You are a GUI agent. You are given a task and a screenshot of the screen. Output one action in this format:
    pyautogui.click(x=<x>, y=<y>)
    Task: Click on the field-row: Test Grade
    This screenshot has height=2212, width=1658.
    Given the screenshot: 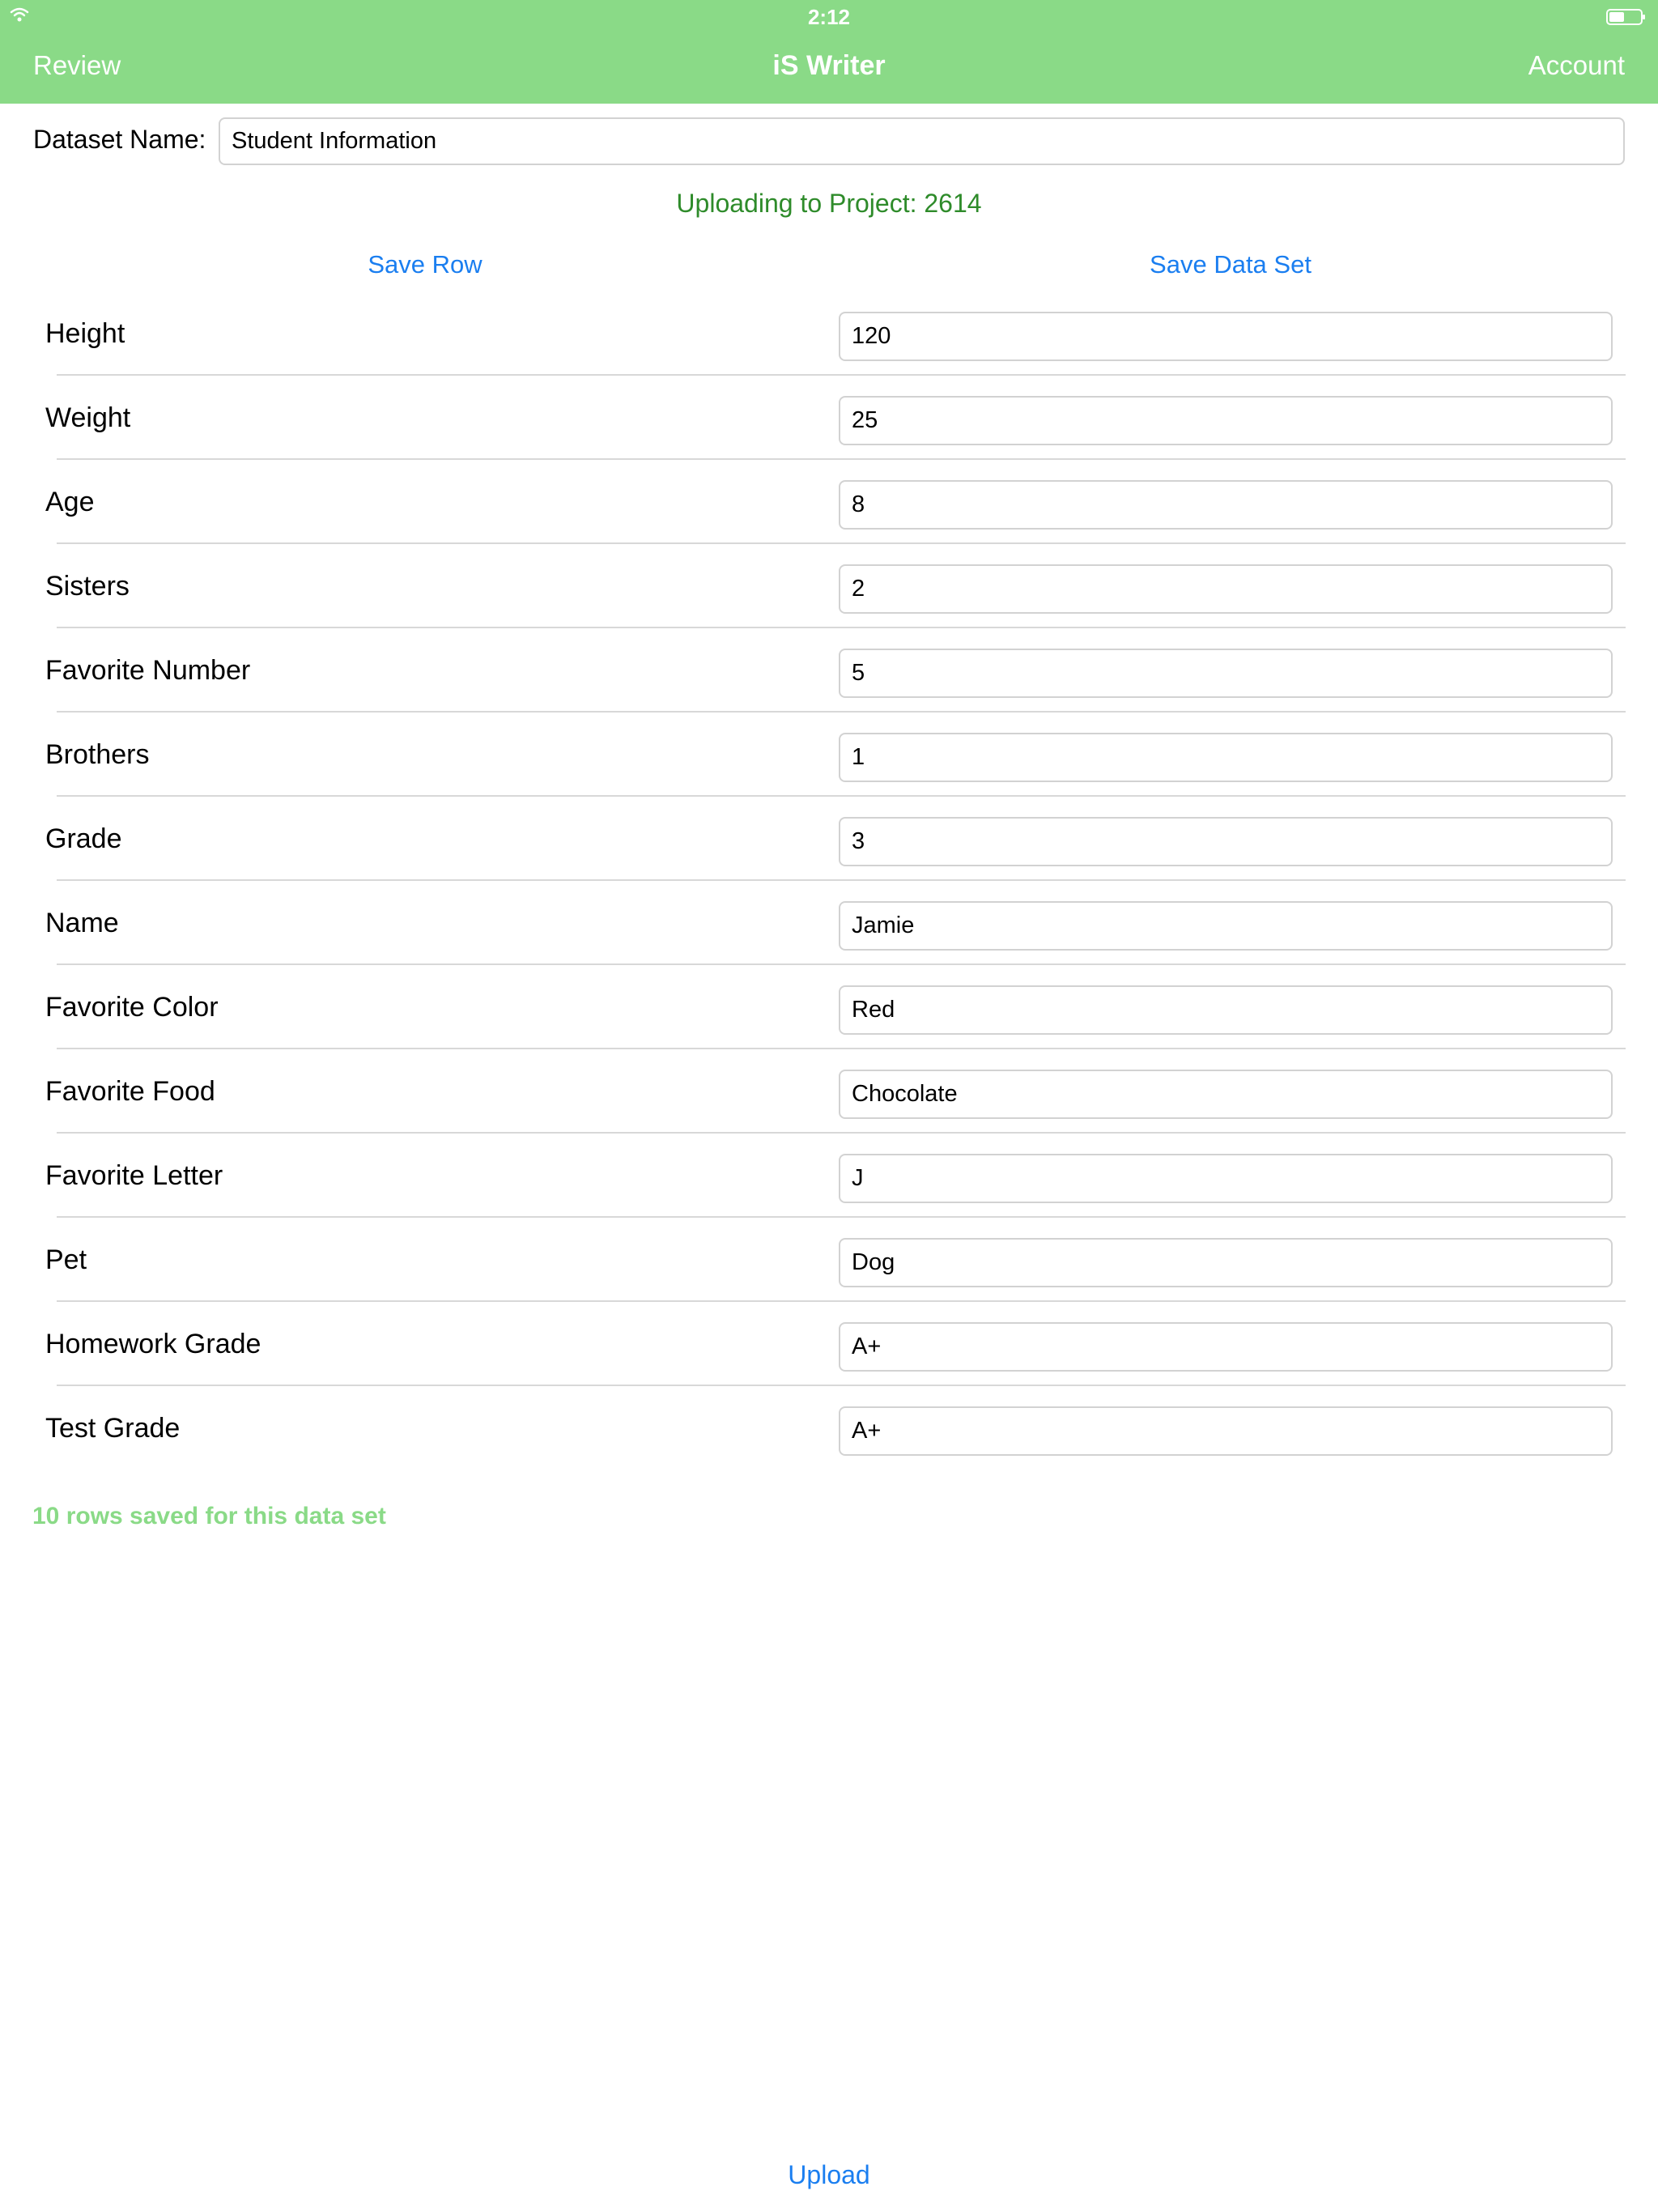 What is the action you would take?
    pyautogui.click(x=829, y=1428)
    